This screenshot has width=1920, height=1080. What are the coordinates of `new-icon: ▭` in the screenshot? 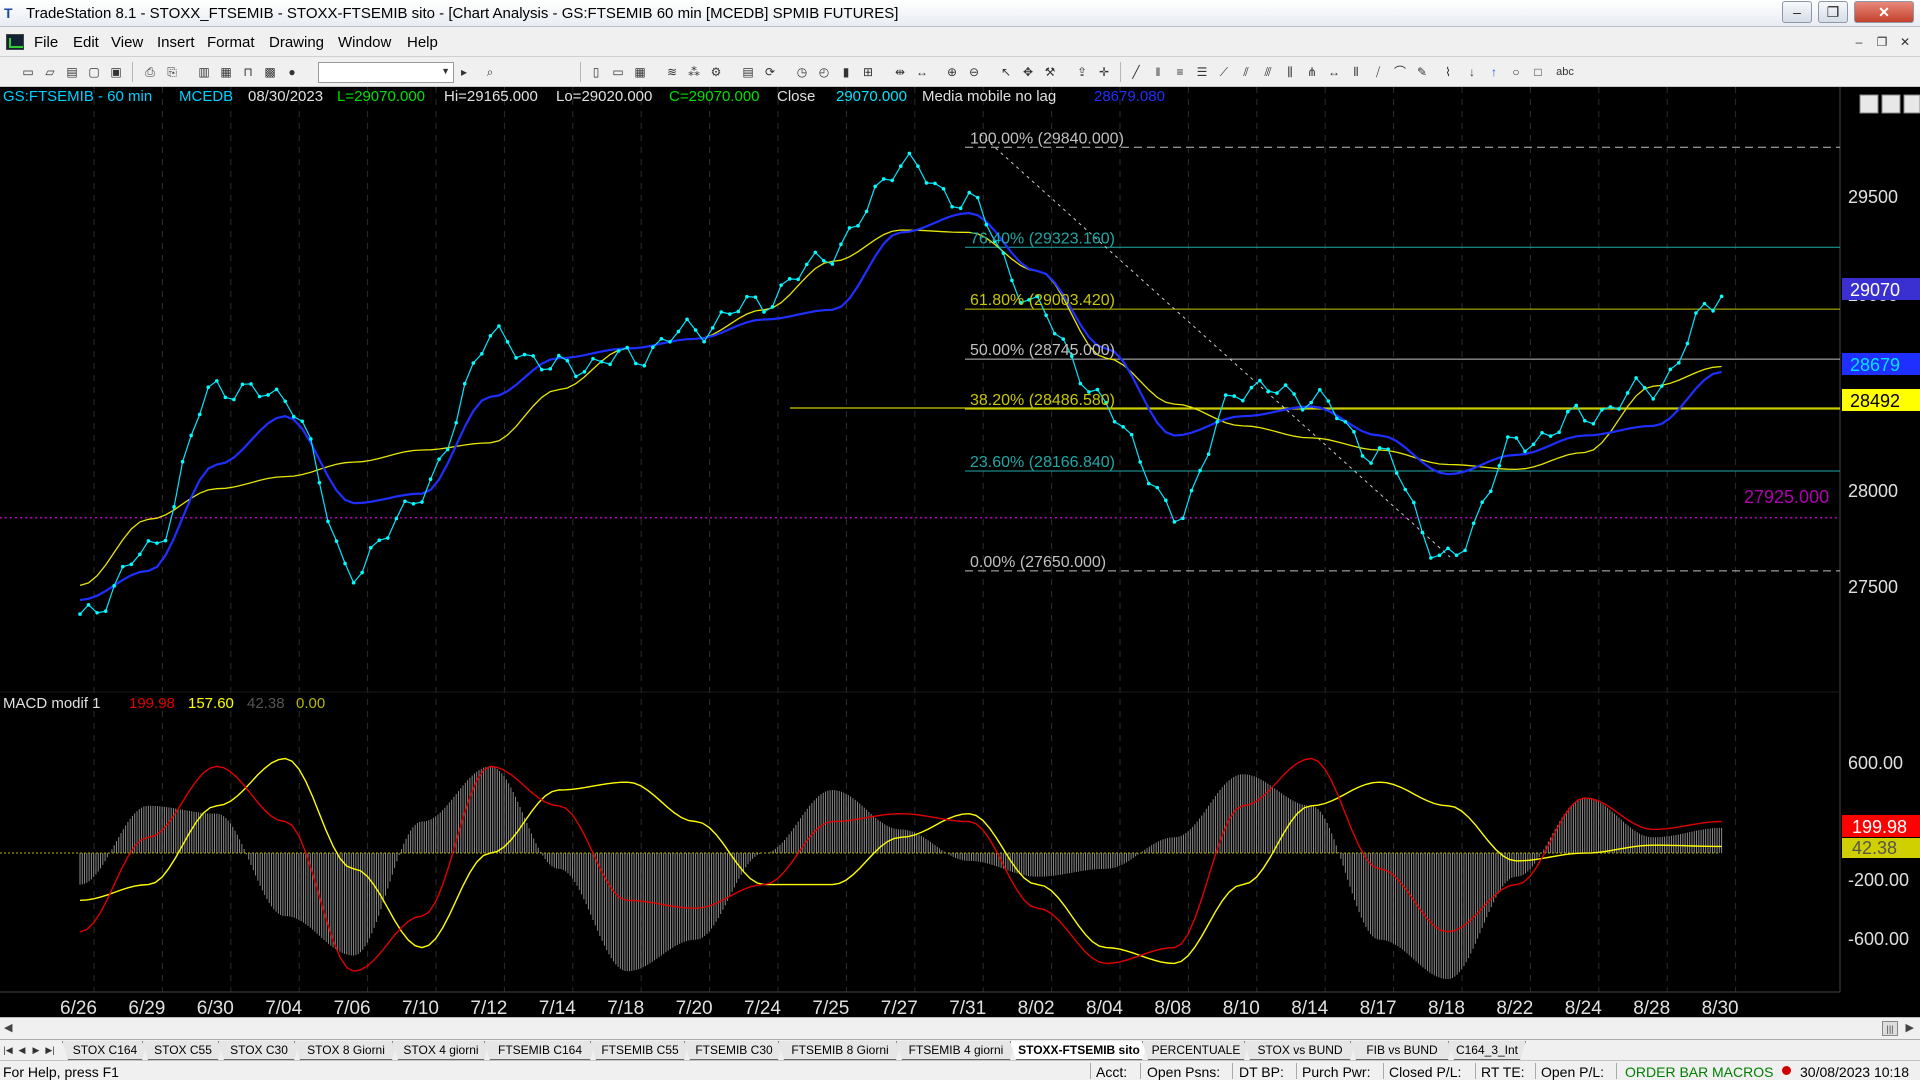 It's located at (28, 72).